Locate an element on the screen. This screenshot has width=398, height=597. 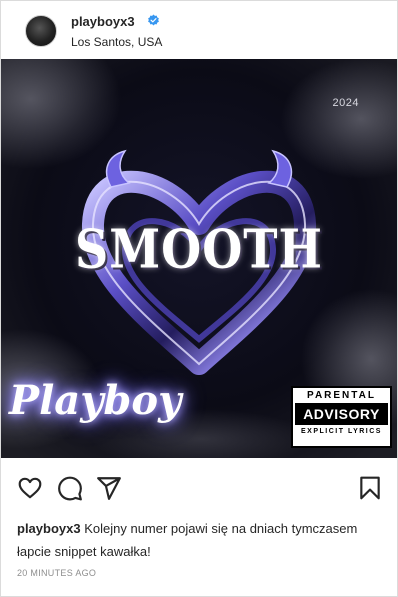
verified-badge-icon is located at coordinates (153, 20).